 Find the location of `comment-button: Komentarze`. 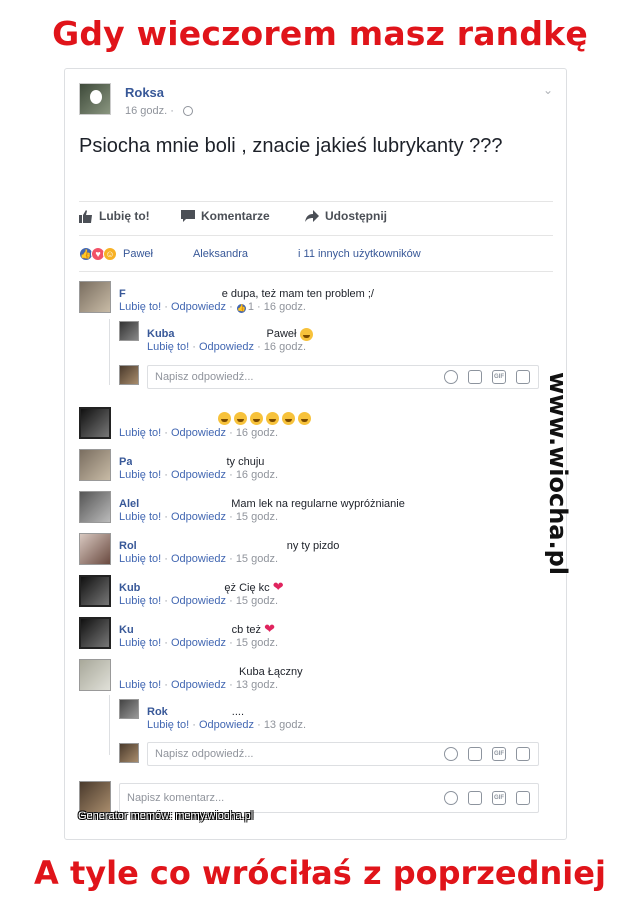

comment-button: Komentarze is located at coordinates (225, 216).